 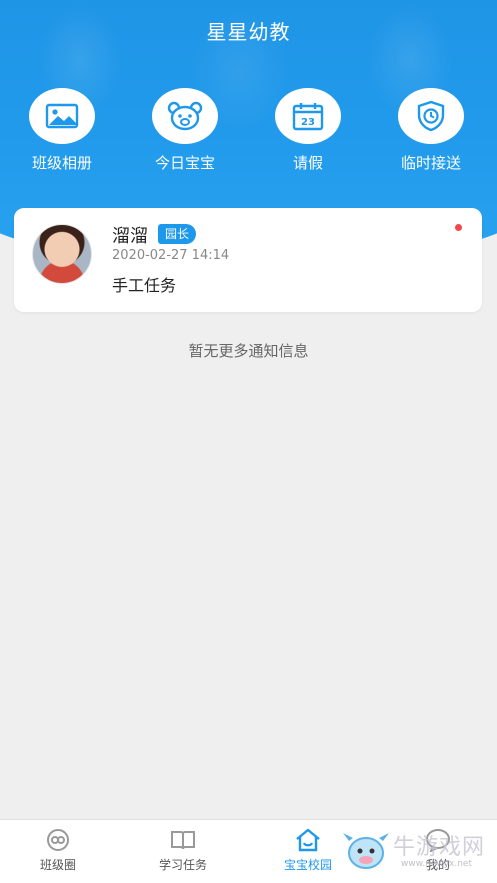 What do you see at coordinates (430, 163) in the screenshot?
I see `quick-action-label: 临时接送` at bounding box center [430, 163].